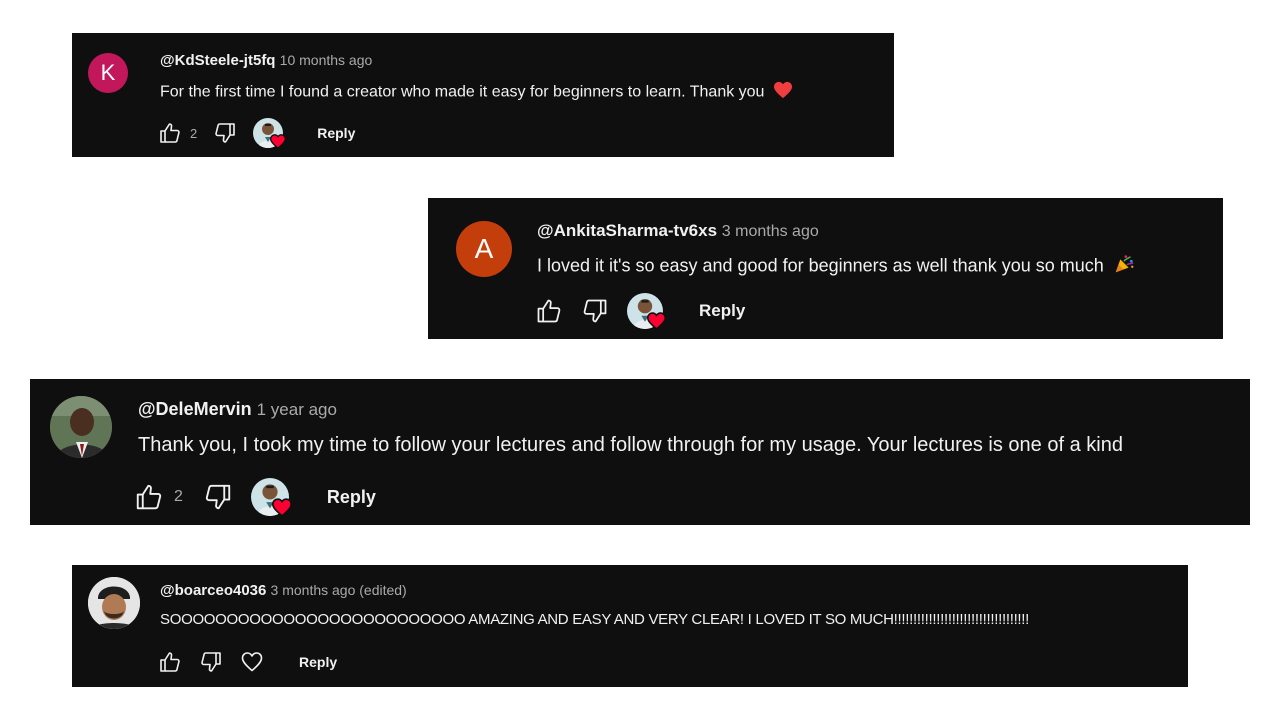  I want to click on avatar-letter: A, so click(484, 248).